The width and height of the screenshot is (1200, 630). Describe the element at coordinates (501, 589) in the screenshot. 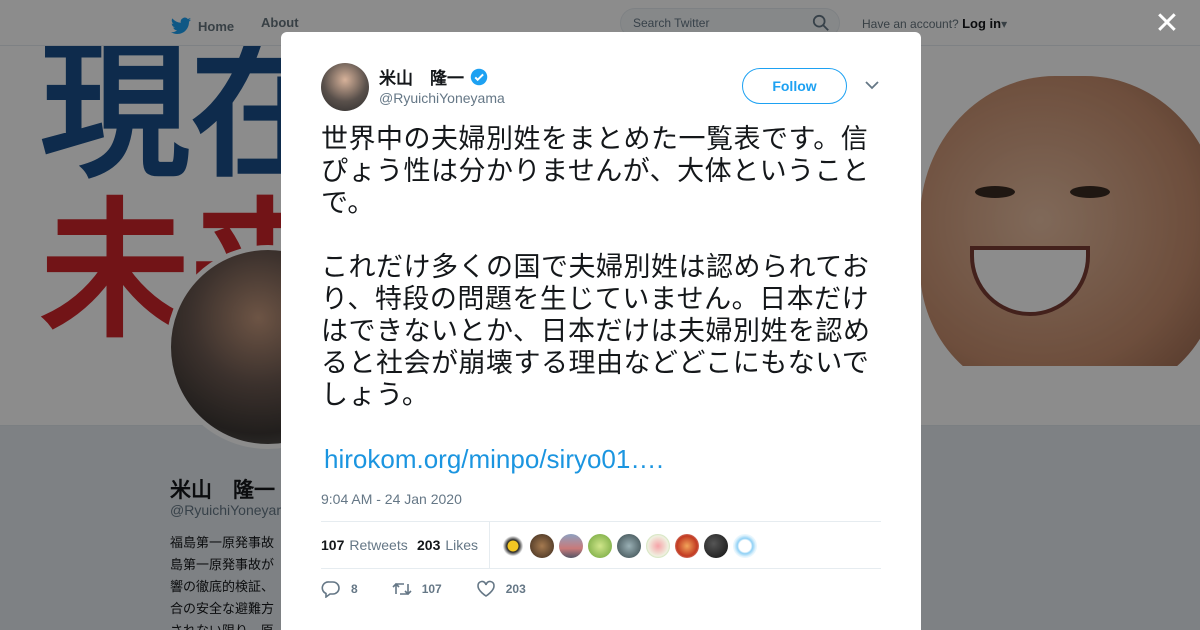

I see `like-button: 203` at that location.